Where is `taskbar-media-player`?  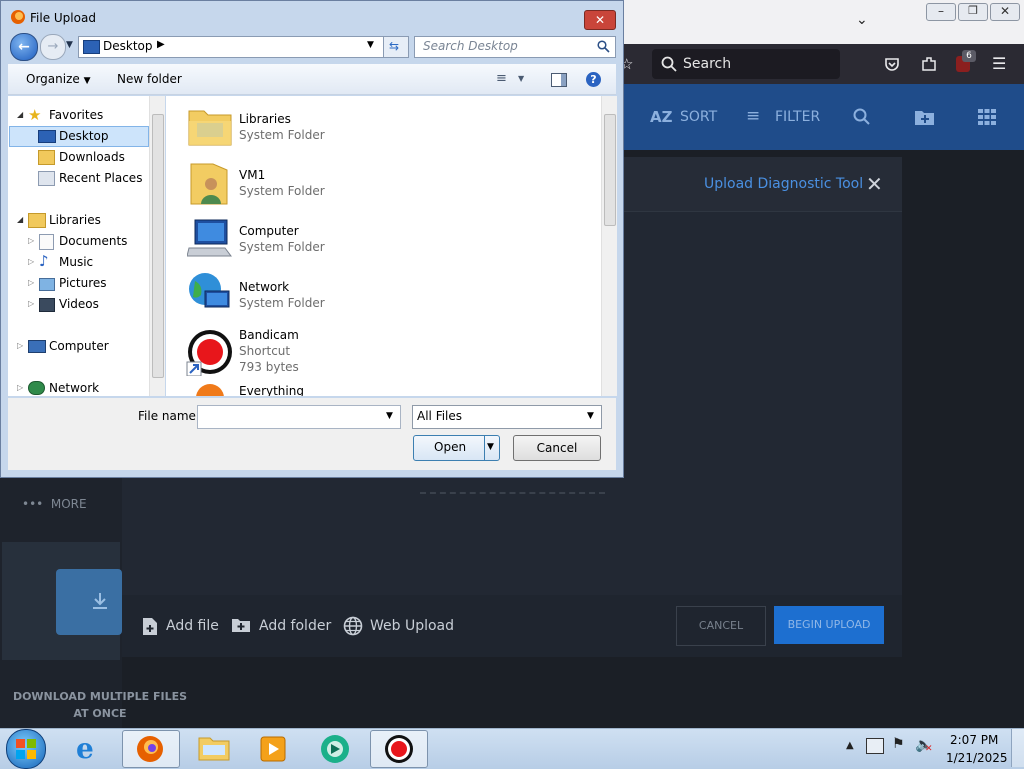 taskbar-media-player is located at coordinates (274, 748).